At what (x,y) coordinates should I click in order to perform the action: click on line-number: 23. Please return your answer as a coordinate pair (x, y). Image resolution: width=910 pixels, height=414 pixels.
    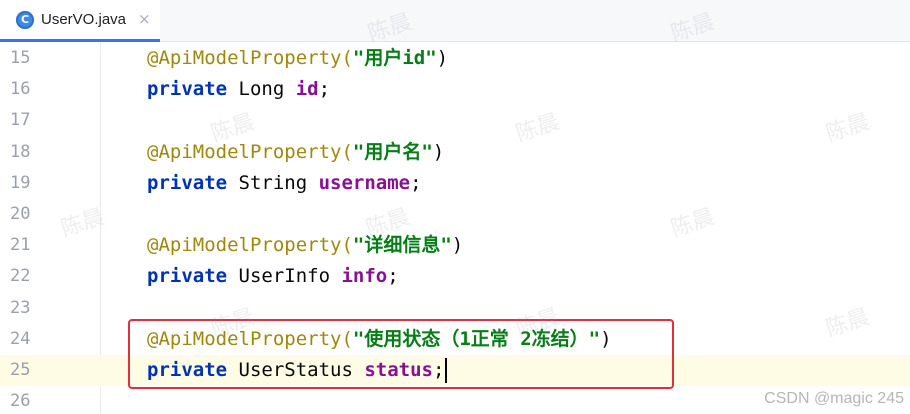
    Looking at the image, I should click on (20, 308).